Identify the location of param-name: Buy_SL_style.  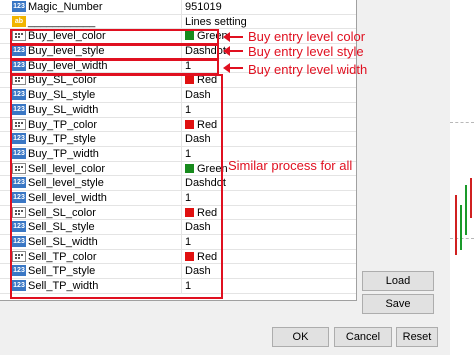
(62, 95).